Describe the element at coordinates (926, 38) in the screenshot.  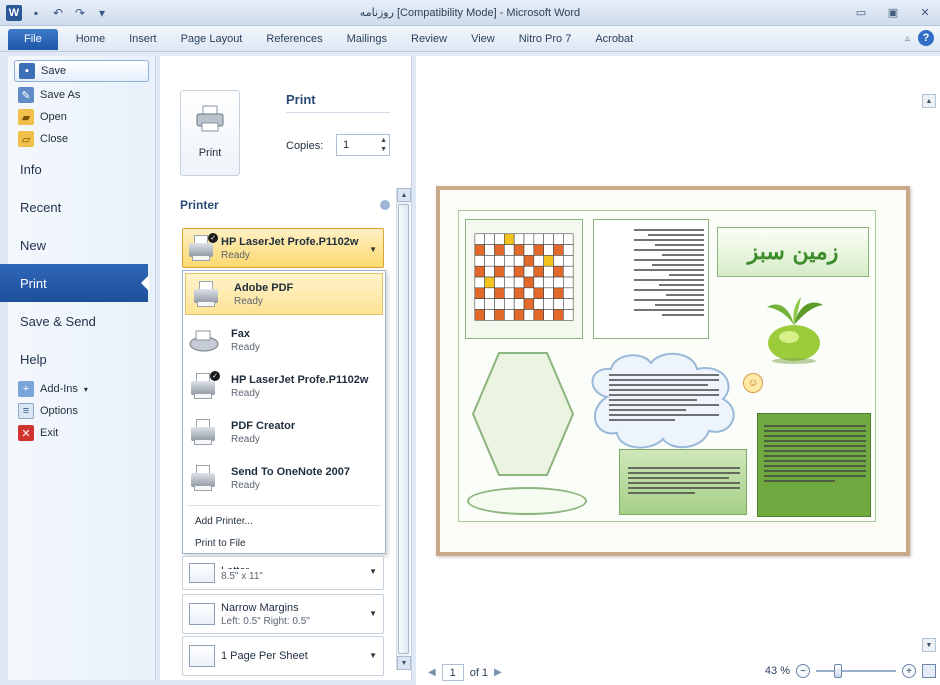
I see `help-icon: ?` at that location.